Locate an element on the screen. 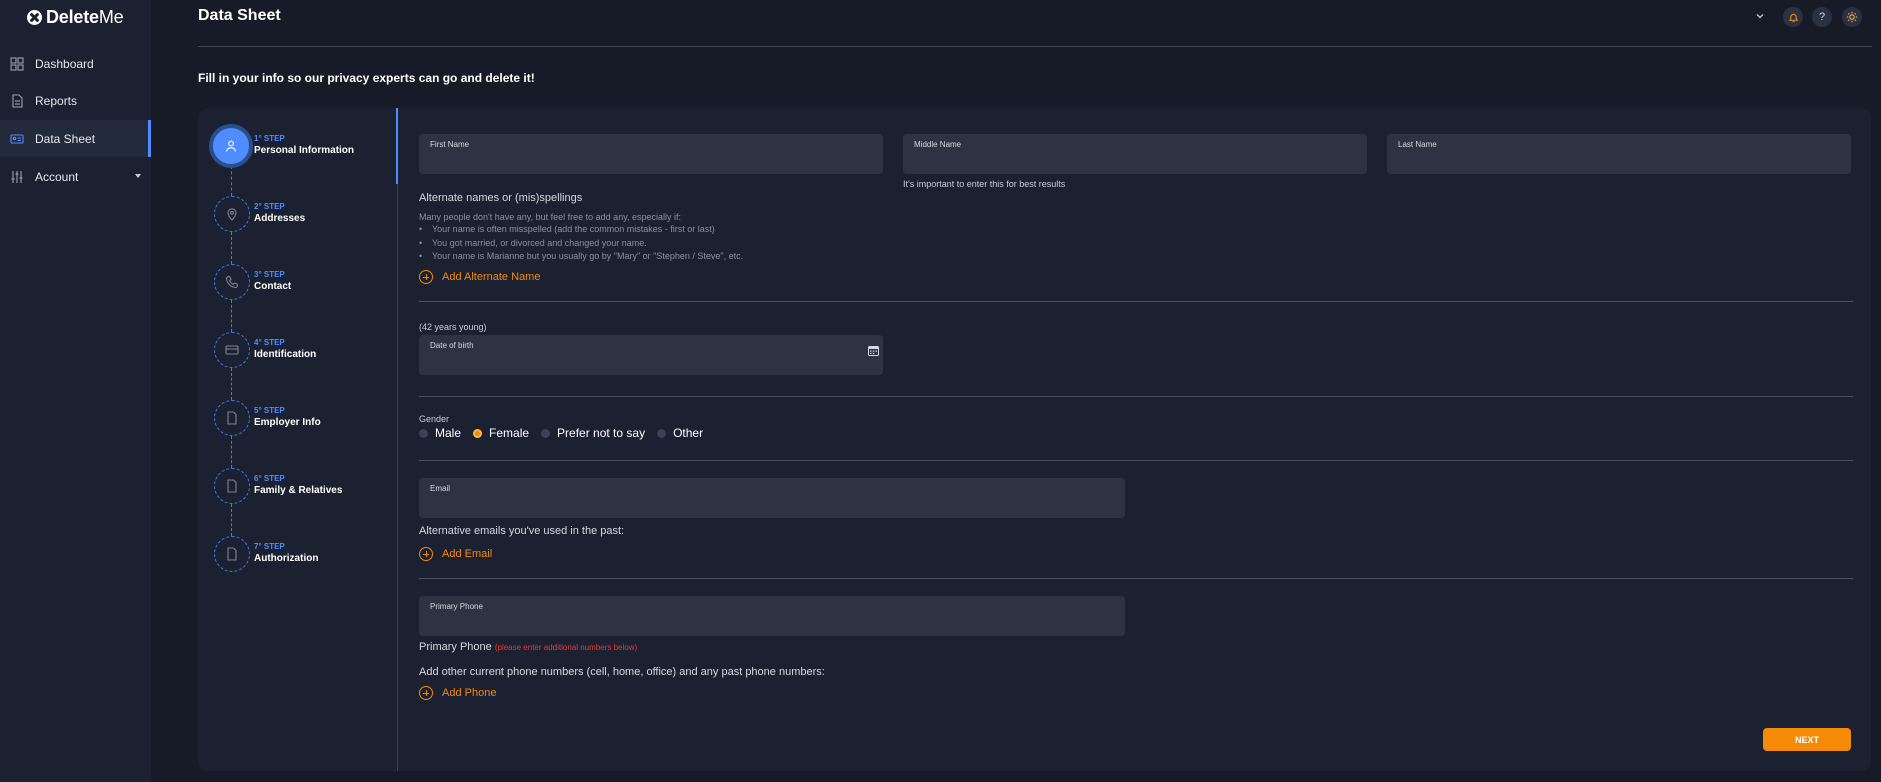  header-divider is located at coordinates (1035, 46).